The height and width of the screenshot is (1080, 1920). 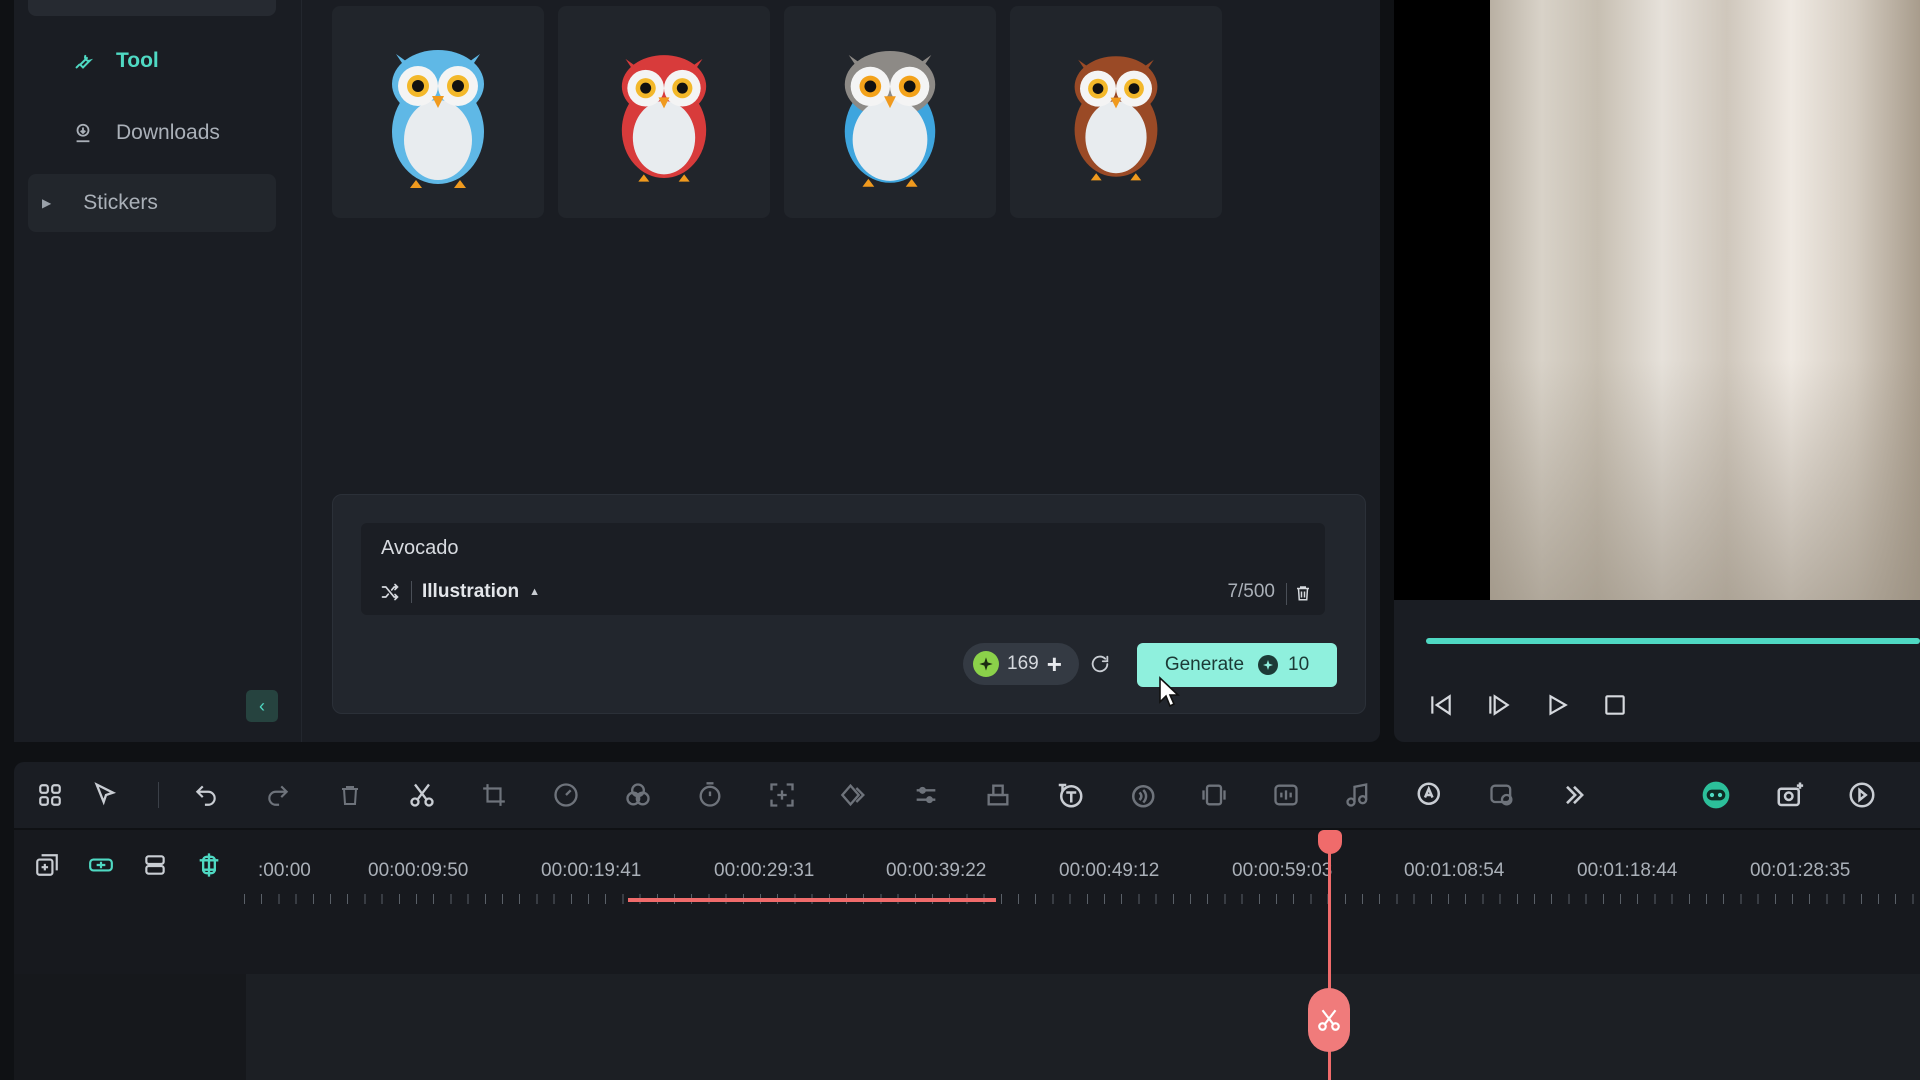 What do you see at coordinates (101, 865) in the screenshot?
I see `link-button` at bounding box center [101, 865].